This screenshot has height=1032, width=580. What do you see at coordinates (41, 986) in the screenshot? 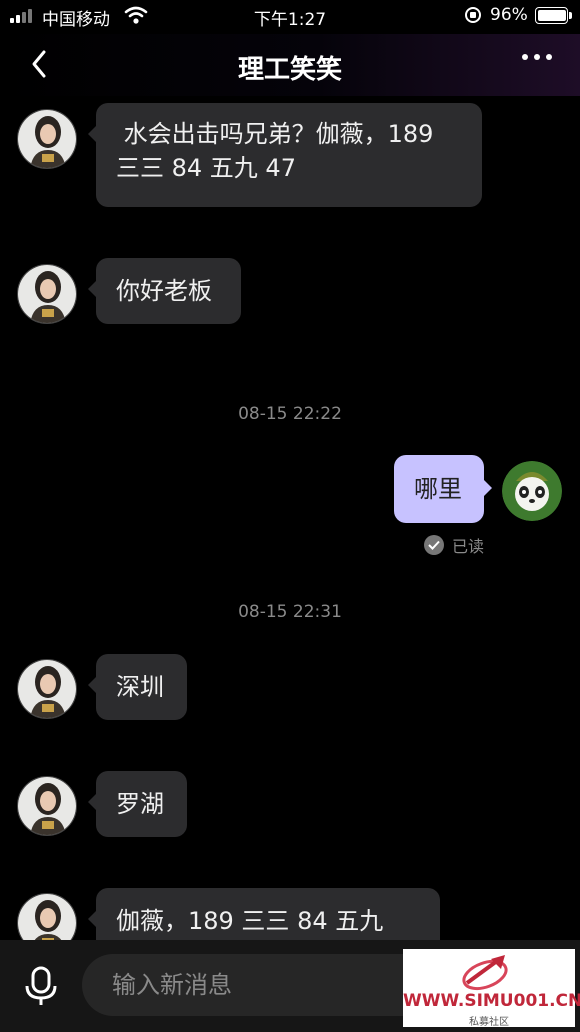
I see `microphone-icon` at bounding box center [41, 986].